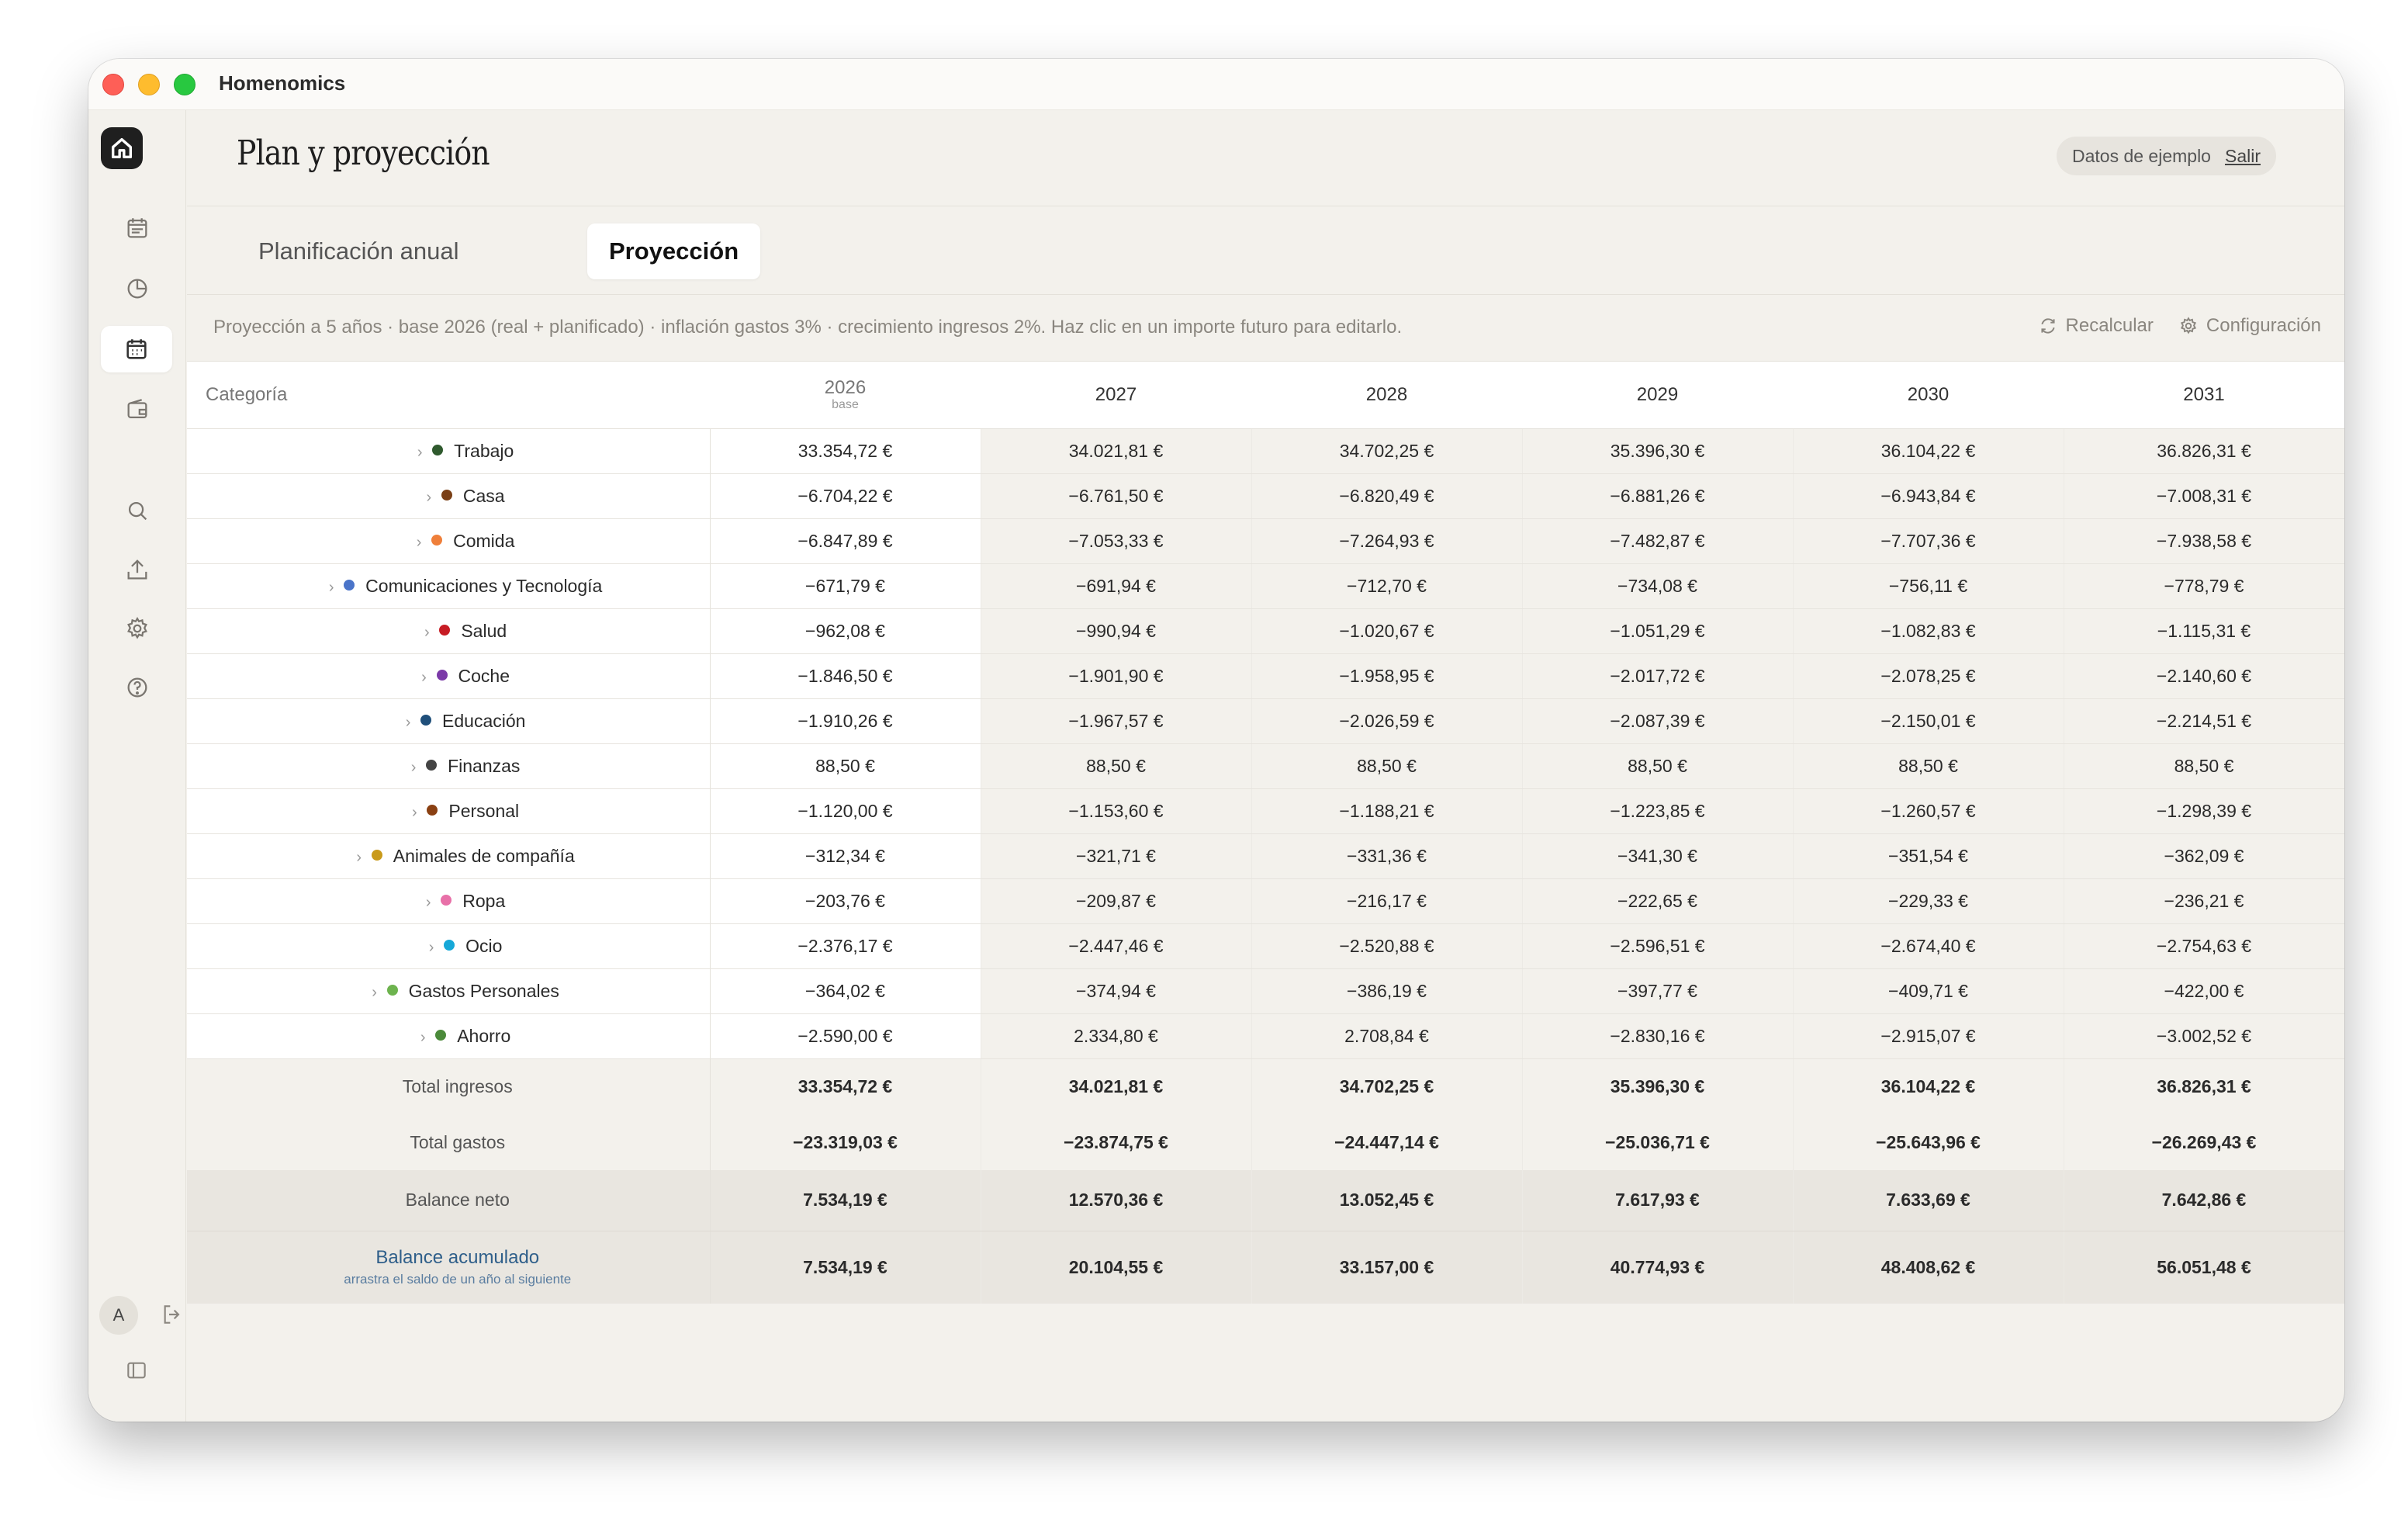 The image size is (2408, 1524). I want to click on projected-amount-cell: −1.958,95 €, so click(1387, 676).